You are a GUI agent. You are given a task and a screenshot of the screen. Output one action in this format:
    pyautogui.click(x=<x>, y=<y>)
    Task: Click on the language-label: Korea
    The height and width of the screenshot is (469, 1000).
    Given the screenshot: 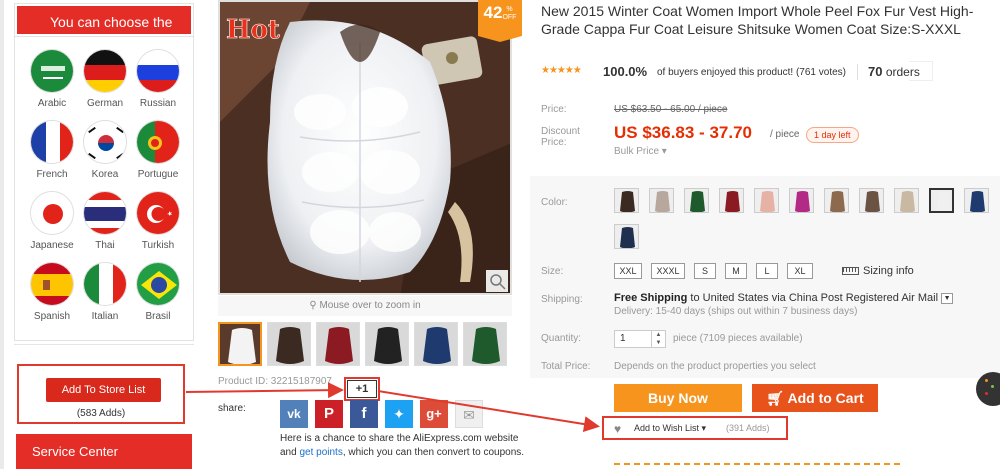 What is the action you would take?
    pyautogui.click(x=105, y=174)
    